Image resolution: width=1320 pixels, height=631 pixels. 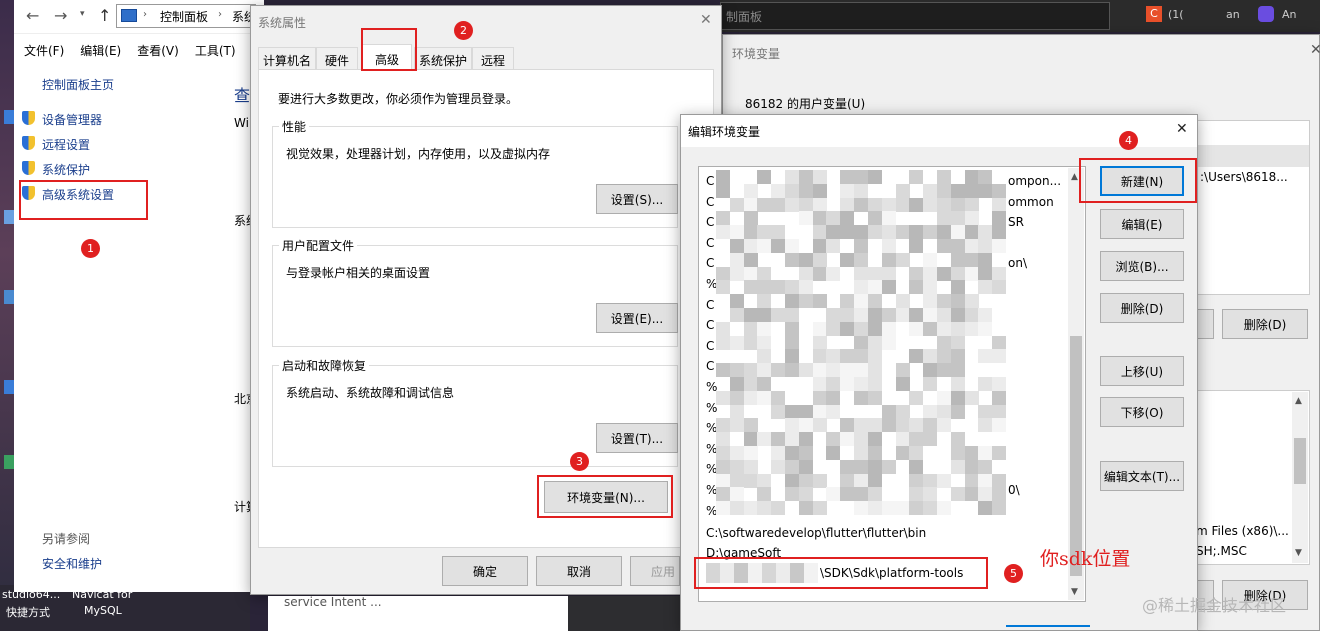 What do you see at coordinates (32, 15) in the screenshot?
I see `back-arrow-icon: ←` at bounding box center [32, 15].